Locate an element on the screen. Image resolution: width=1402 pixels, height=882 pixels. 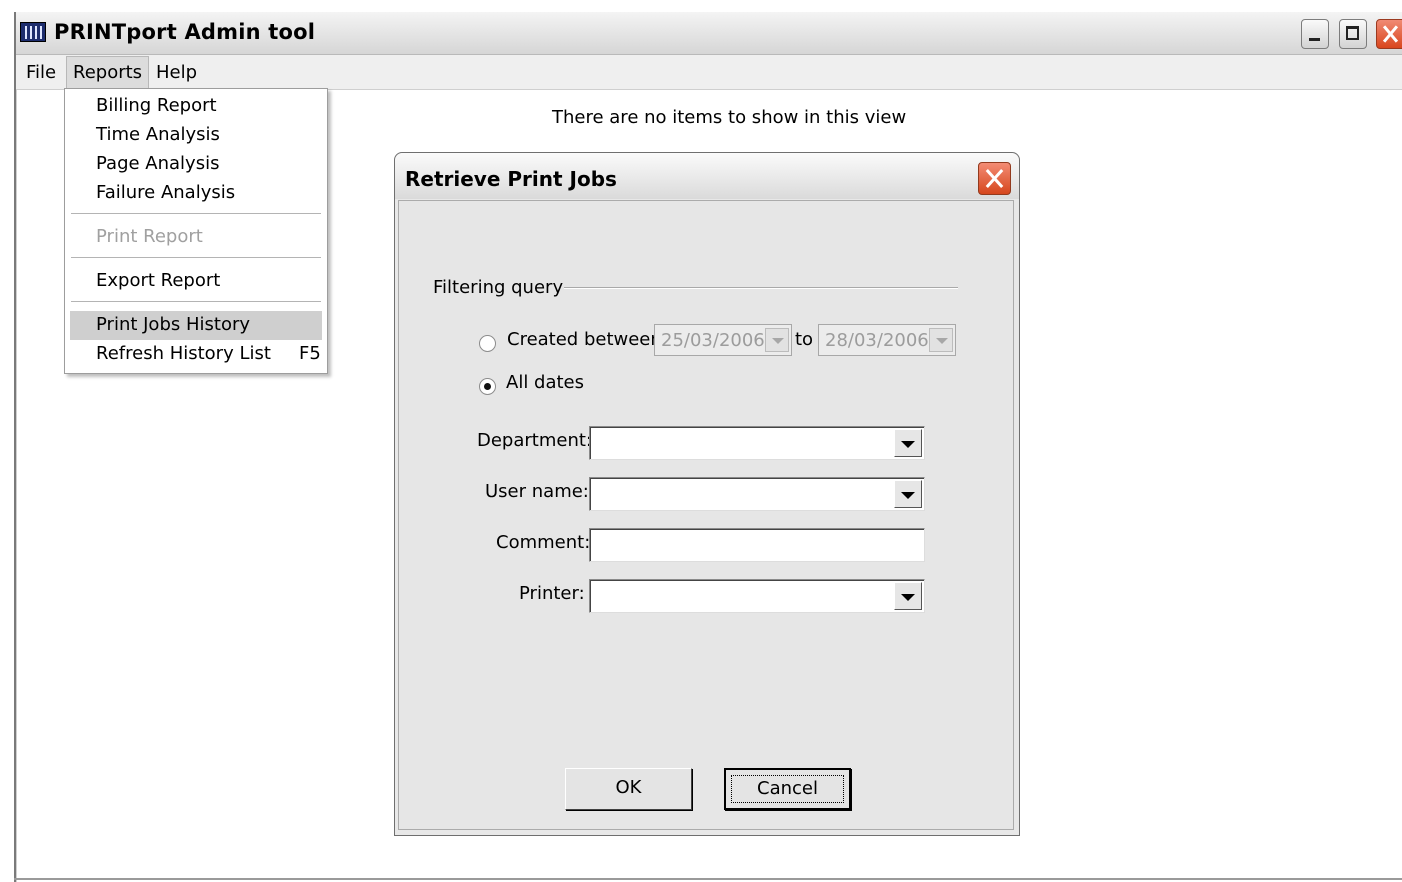
date-from-value: 25/03/2006 is located at coordinates (713, 340).